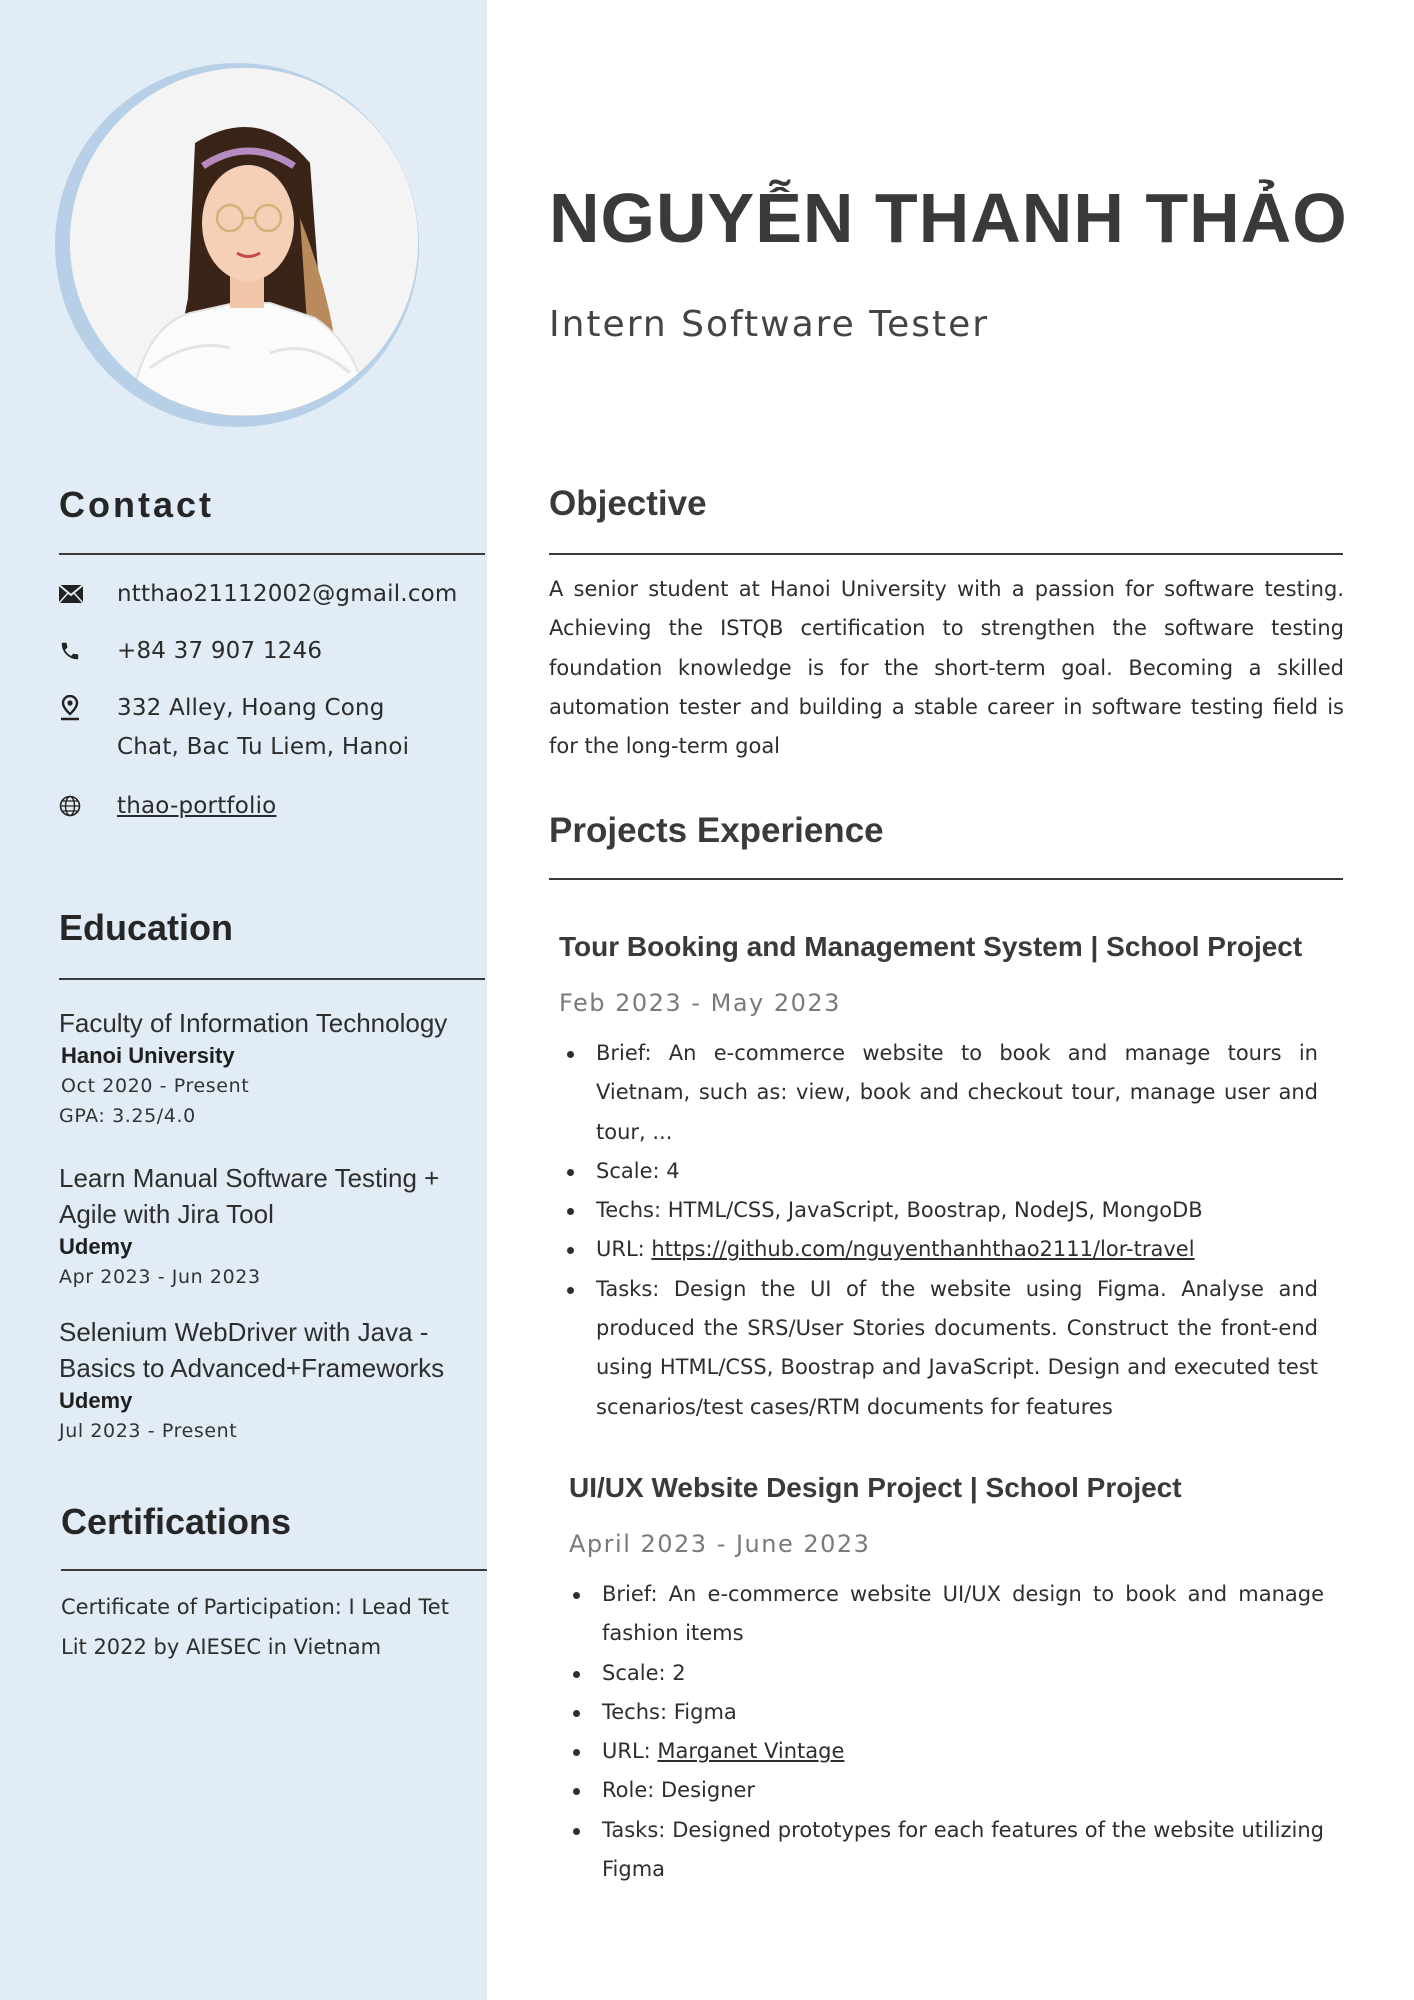 Image resolution: width=1414 pixels, height=2000 pixels. I want to click on education-date: Oct 2020 - Present, so click(155, 1086).